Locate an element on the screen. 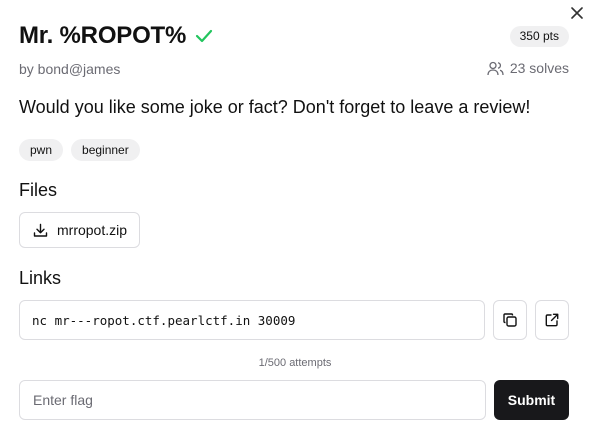 The width and height of the screenshot is (590, 438). points-badge: 350 pts is located at coordinates (539, 36).